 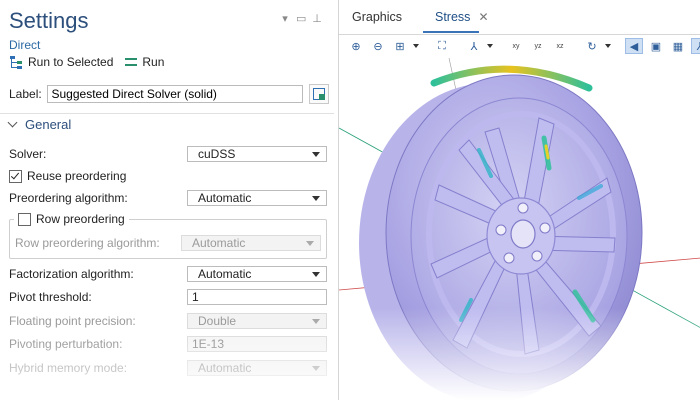 What do you see at coordinates (80, 219) in the screenshot?
I see `row-preordering-label: Row preordering` at bounding box center [80, 219].